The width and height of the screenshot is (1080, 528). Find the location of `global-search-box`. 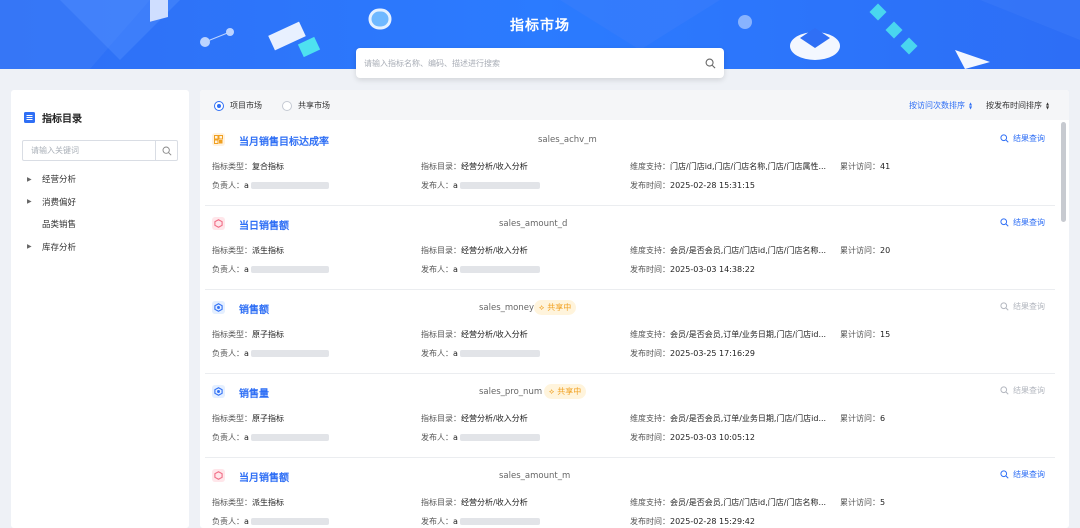

global-search-box is located at coordinates (540, 63).